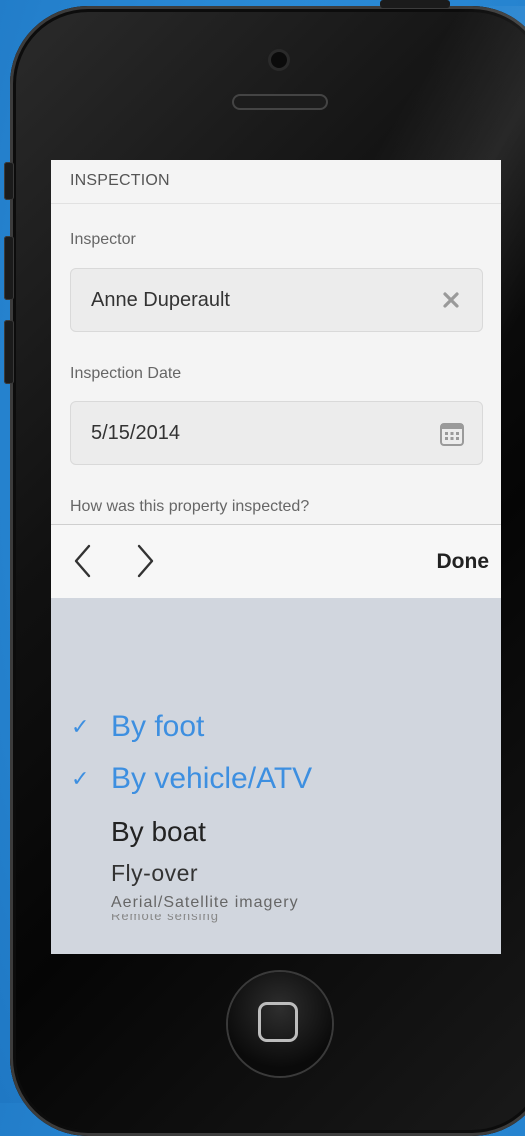  What do you see at coordinates (126, 373) in the screenshot?
I see `inspection-date-label: Inspection Date` at bounding box center [126, 373].